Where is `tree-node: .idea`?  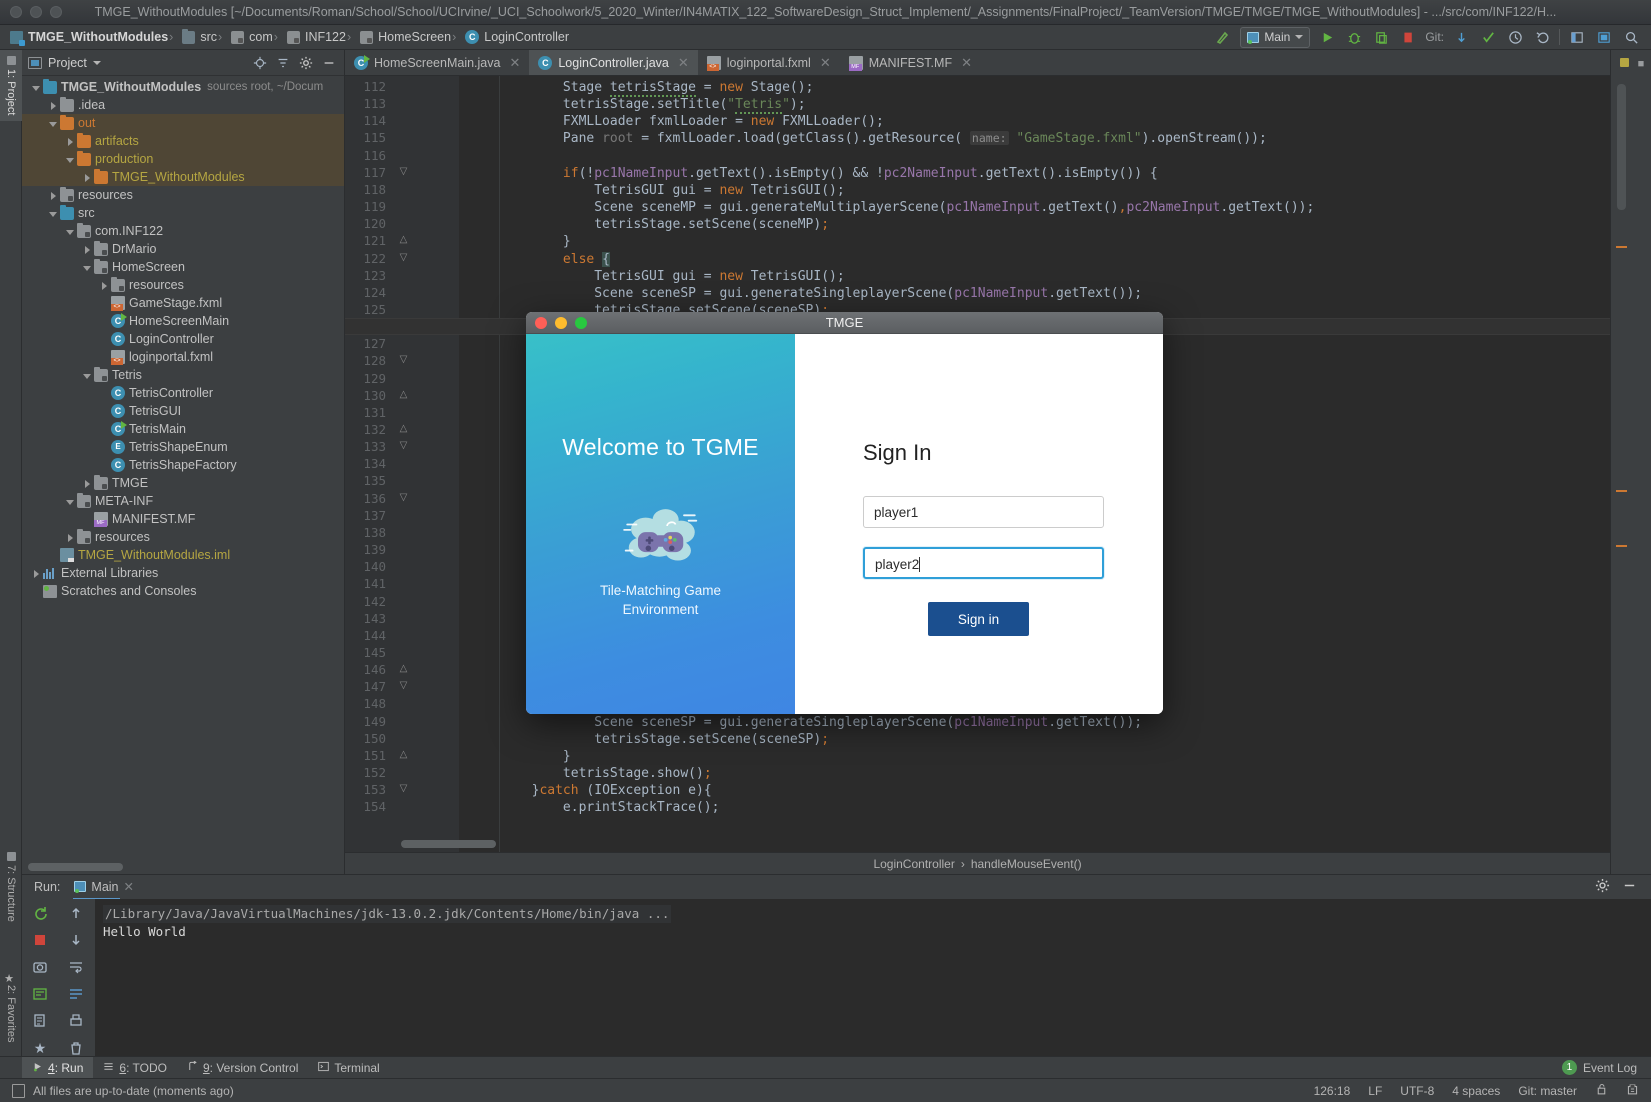
tree-node: .idea is located at coordinates (183, 105).